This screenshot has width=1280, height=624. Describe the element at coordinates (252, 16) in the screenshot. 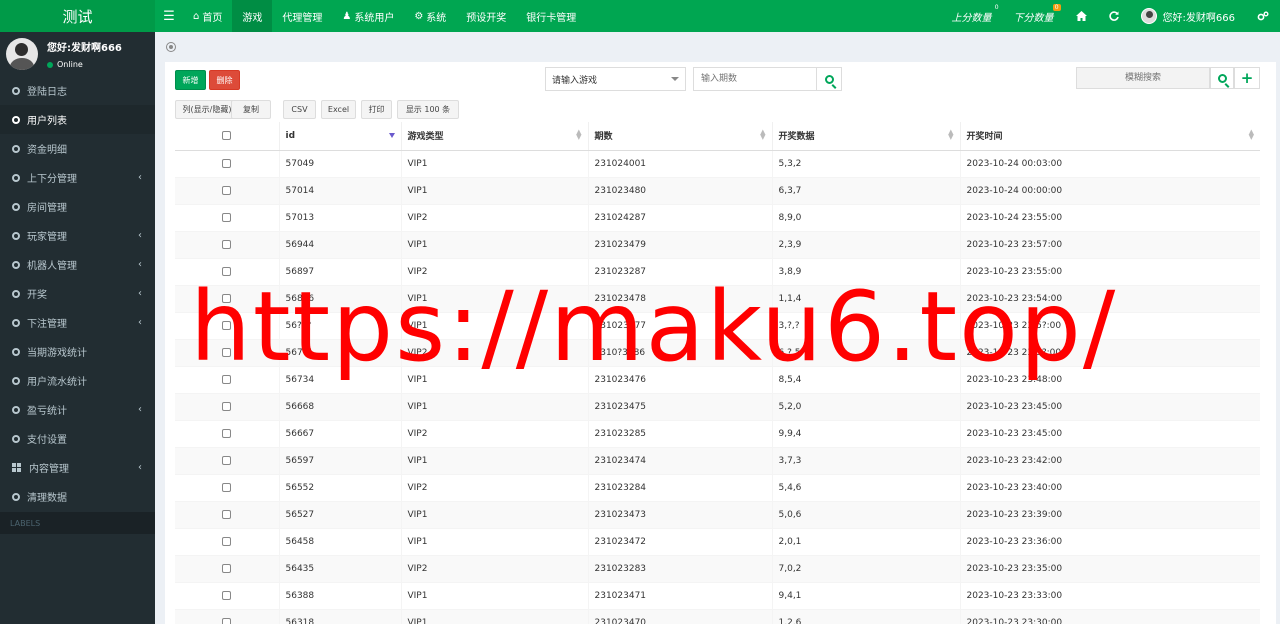

I see `topnav-item-1: 游戏` at that location.